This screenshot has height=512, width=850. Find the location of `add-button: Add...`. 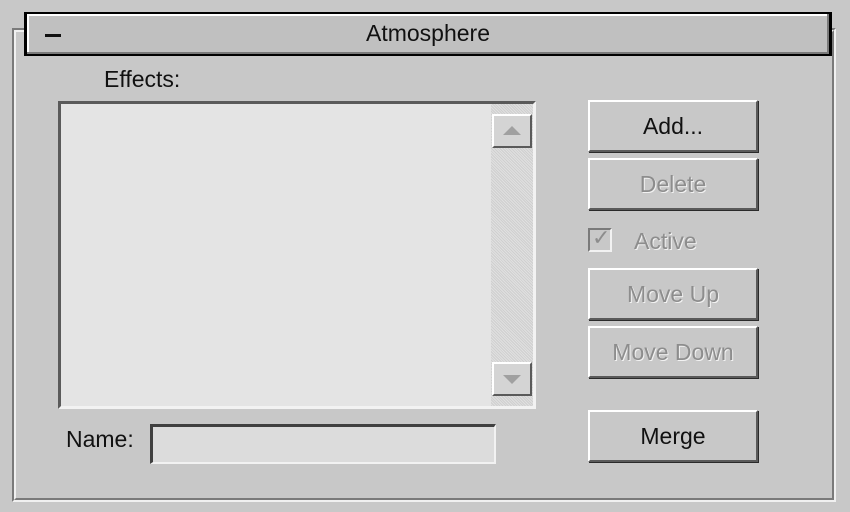

add-button: Add... is located at coordinates (673, 126).